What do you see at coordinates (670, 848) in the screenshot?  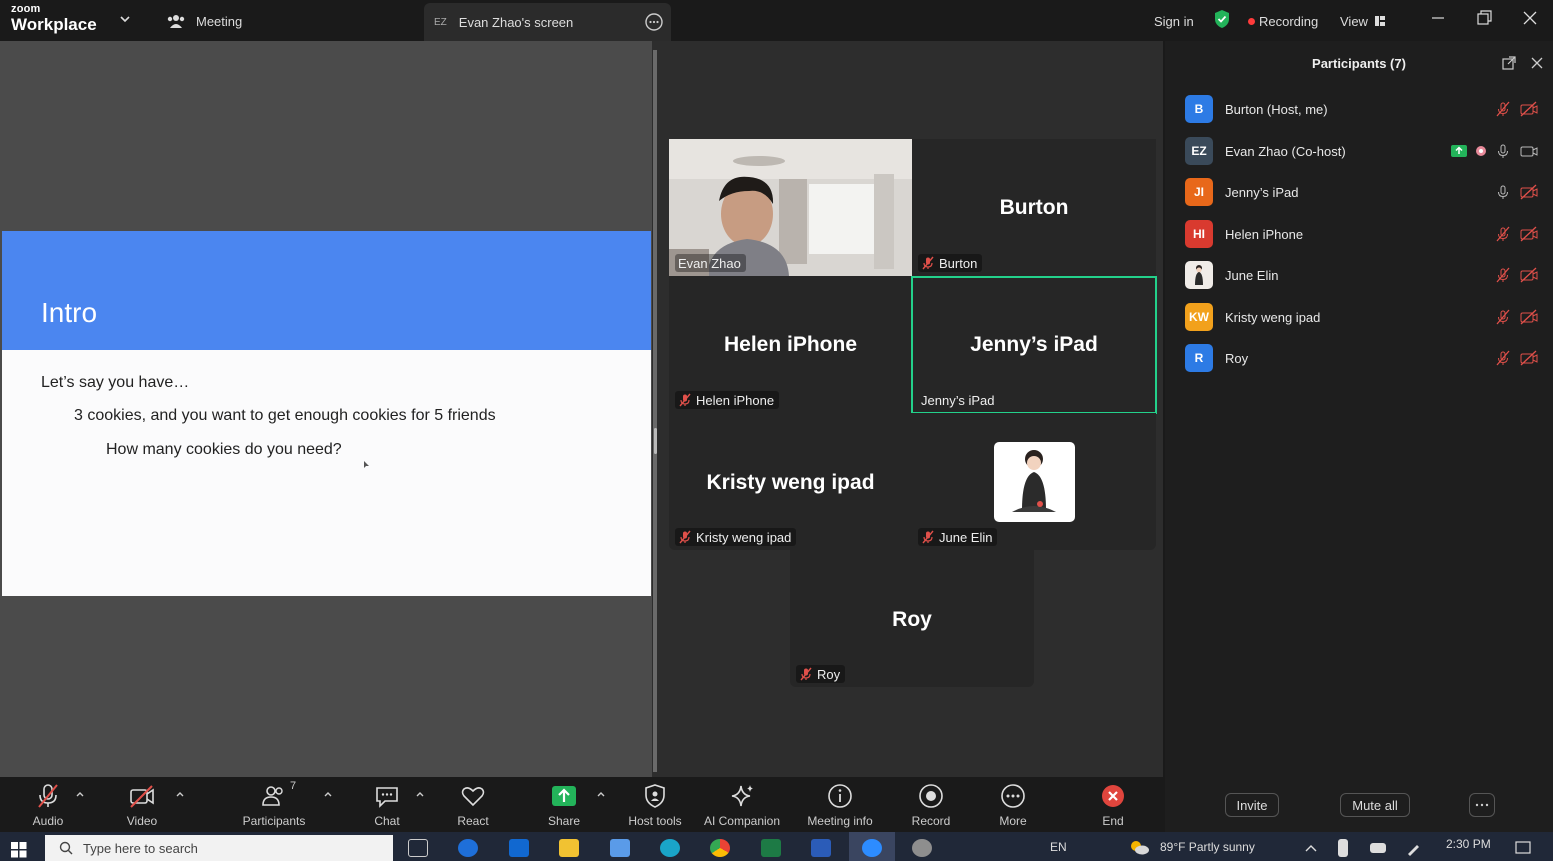 I see `edge-icon` at bounding box center [670, 848].